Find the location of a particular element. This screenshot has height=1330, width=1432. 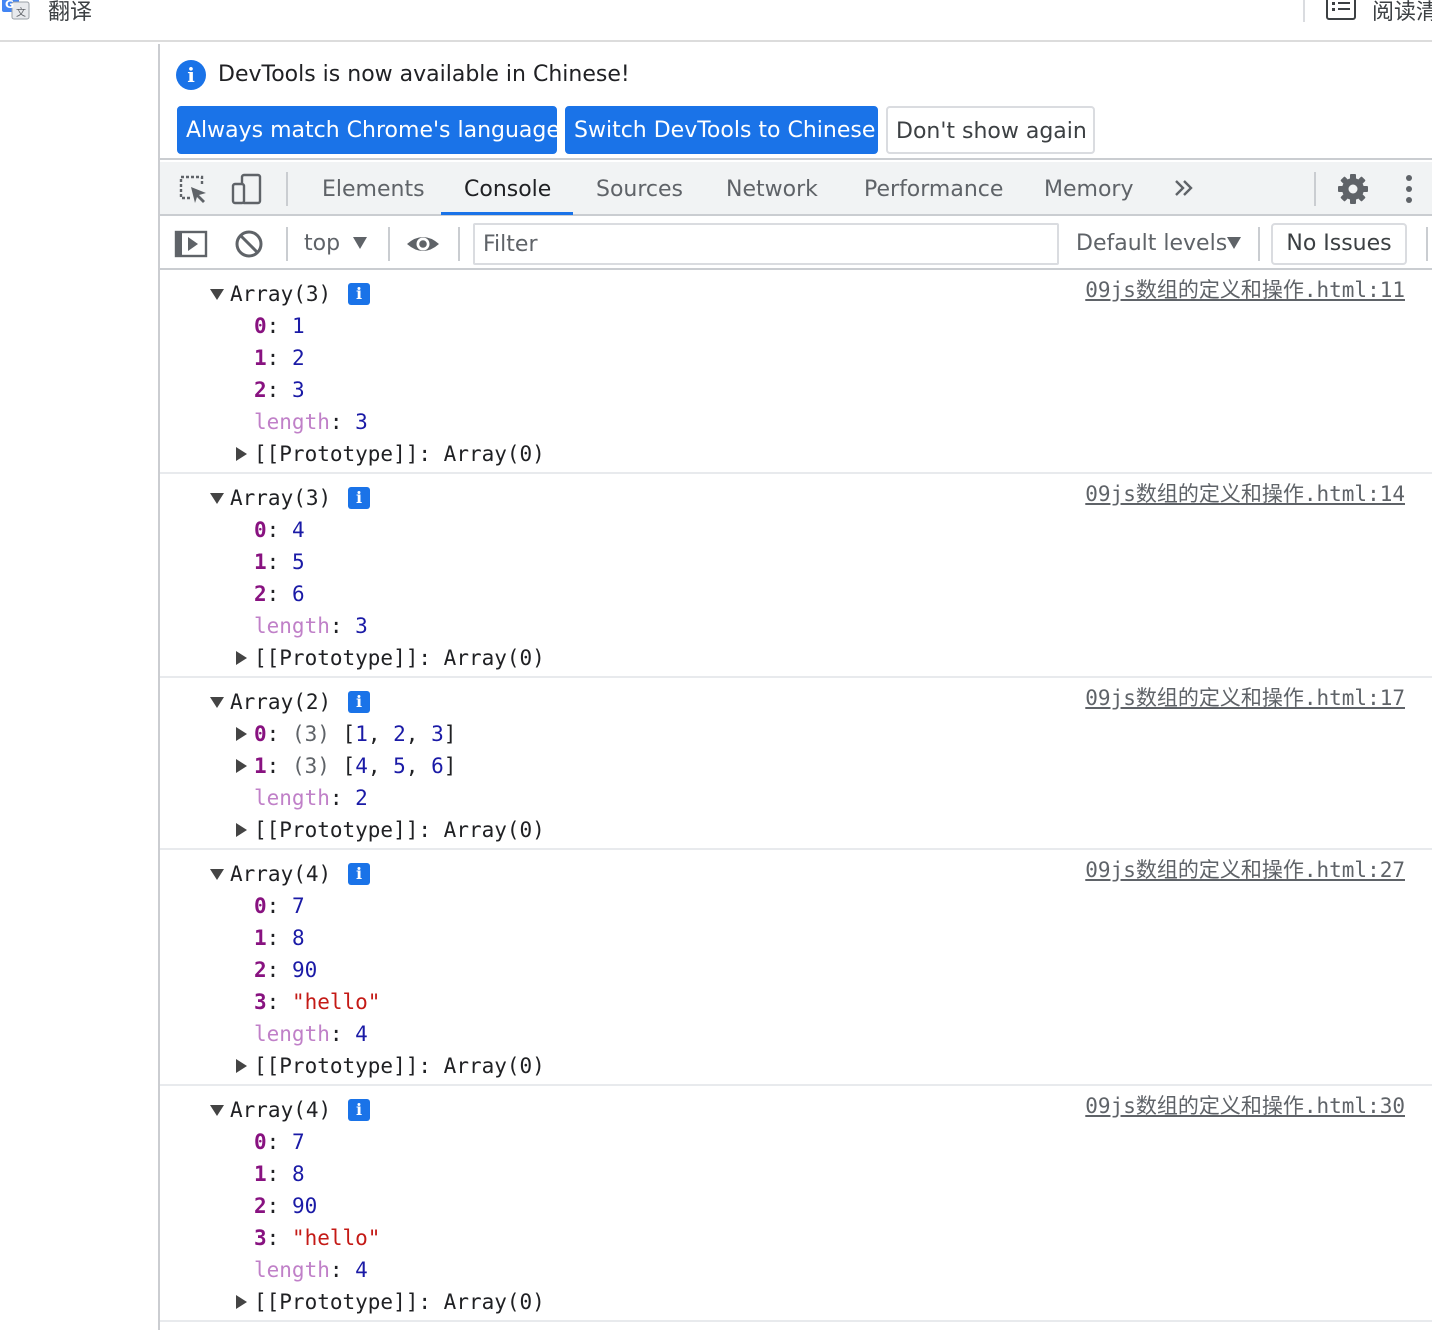

tab-network: Network is located at coordinates (772, 189).